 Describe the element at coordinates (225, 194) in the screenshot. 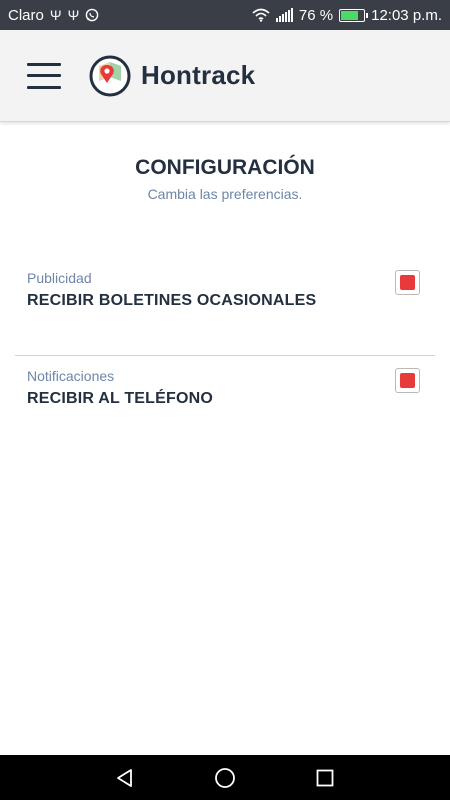

I see `page-subtitle: Cambia las preferencias.` at that location.